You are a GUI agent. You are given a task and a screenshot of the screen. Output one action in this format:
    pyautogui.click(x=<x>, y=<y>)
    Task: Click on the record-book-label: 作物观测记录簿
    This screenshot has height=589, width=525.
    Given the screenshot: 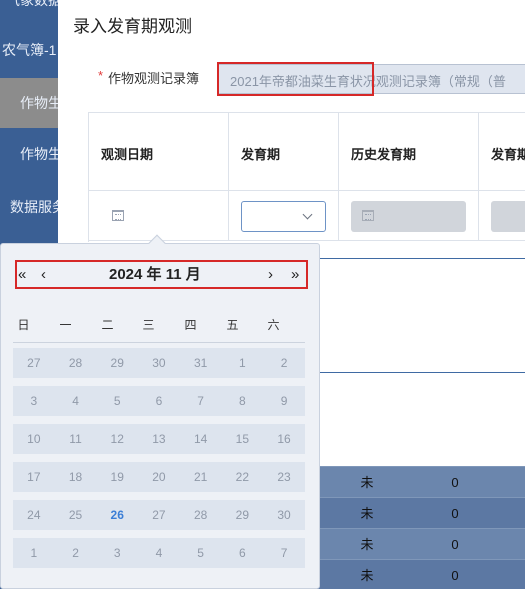 What is the action you would take?
    pyautogui.click(x=154, y=78)
    